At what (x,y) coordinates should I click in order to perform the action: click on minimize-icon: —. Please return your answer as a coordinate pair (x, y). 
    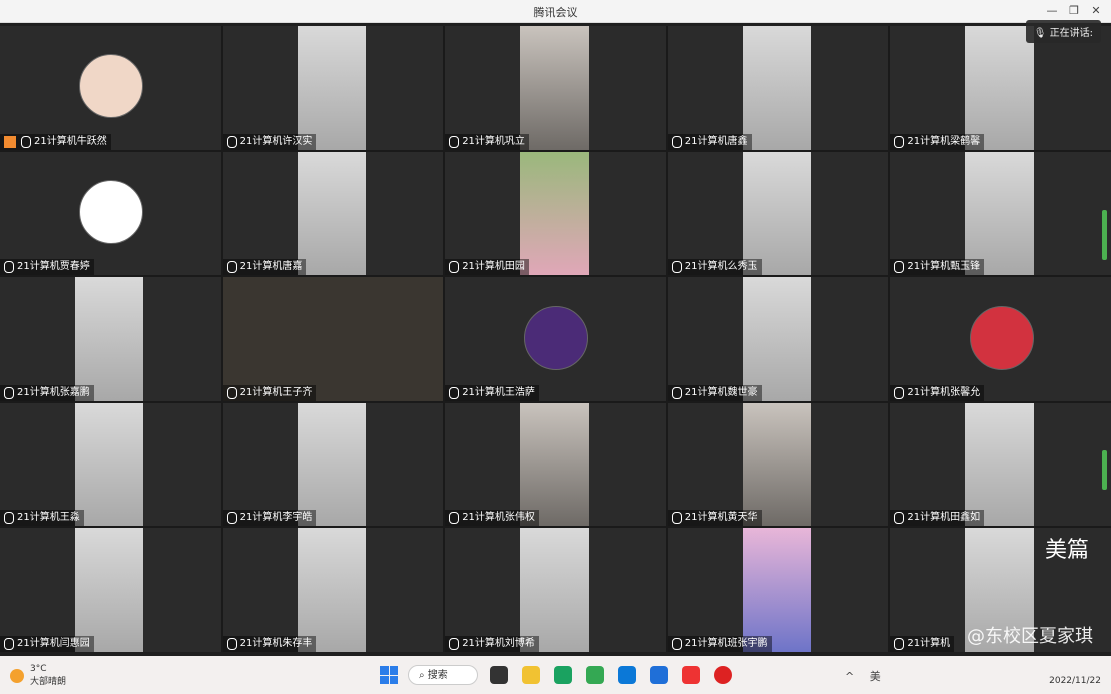
    Looking at the image, I should click on (1052, 11).